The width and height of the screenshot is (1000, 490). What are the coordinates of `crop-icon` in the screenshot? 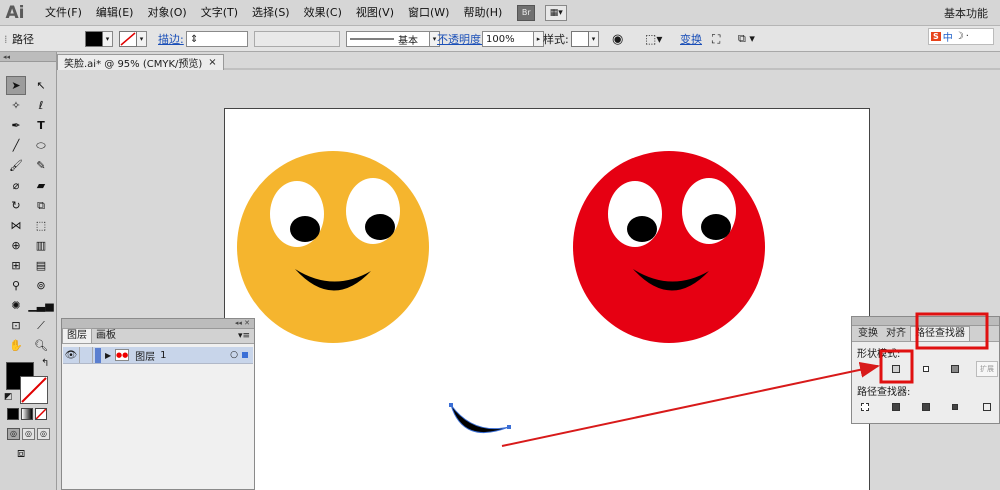 It's located at (955, 407).